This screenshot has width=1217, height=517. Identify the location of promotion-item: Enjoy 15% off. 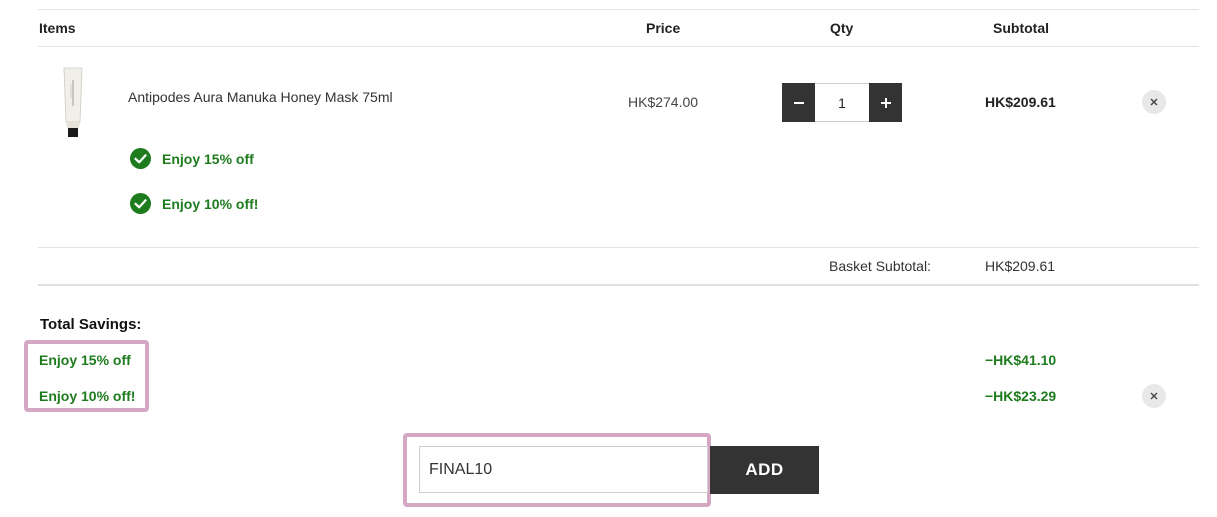
(192, 158).